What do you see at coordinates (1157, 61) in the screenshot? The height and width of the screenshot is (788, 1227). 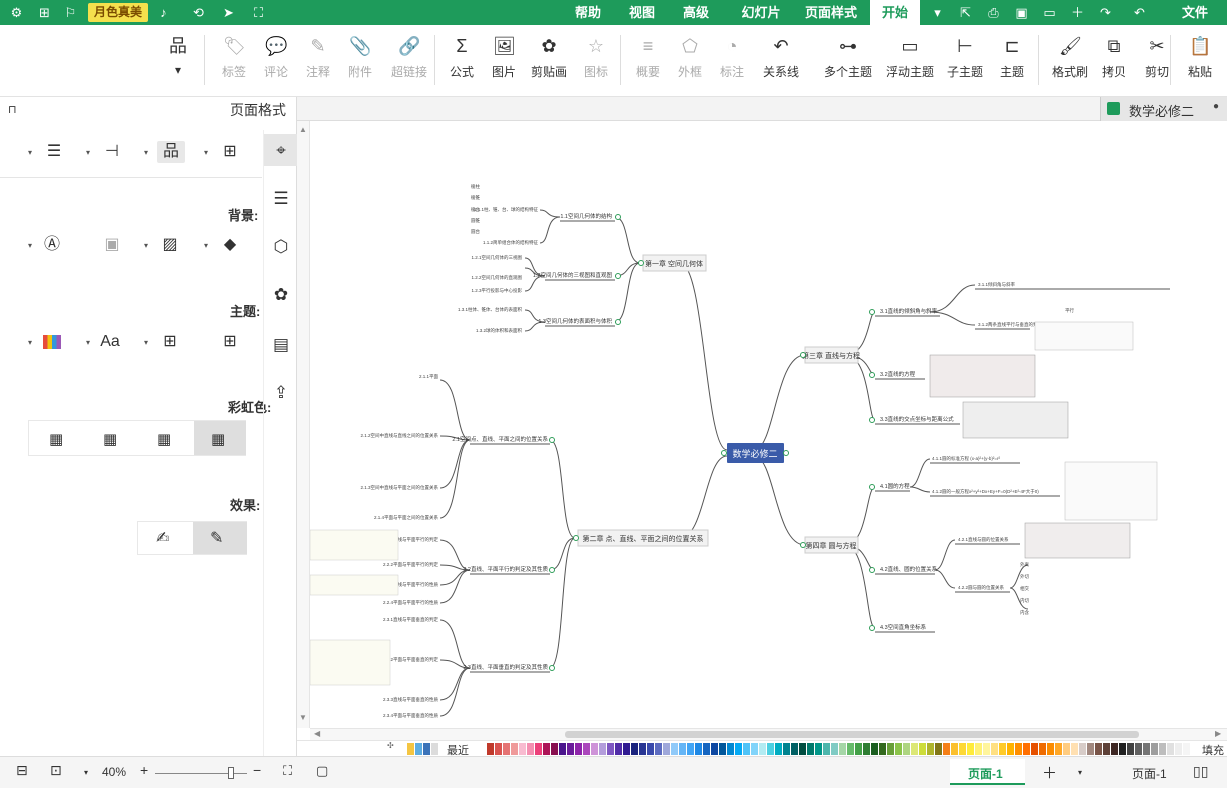 I see `cut-button: ✂ 剪切` at bounding box center [1157, 61].